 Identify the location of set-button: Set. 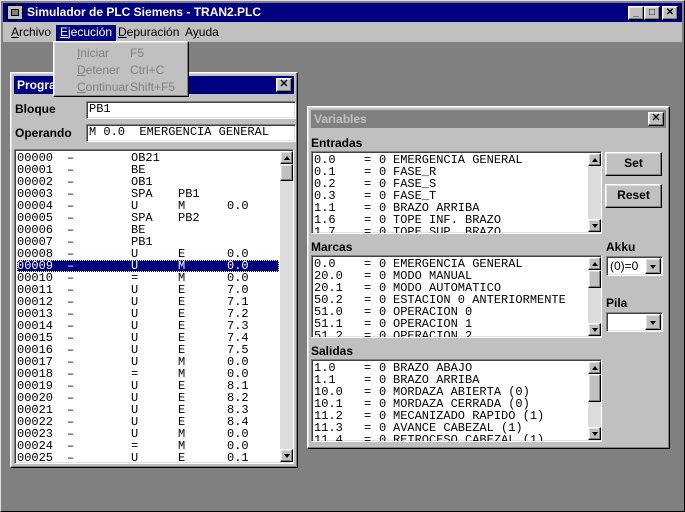
(633, 164).